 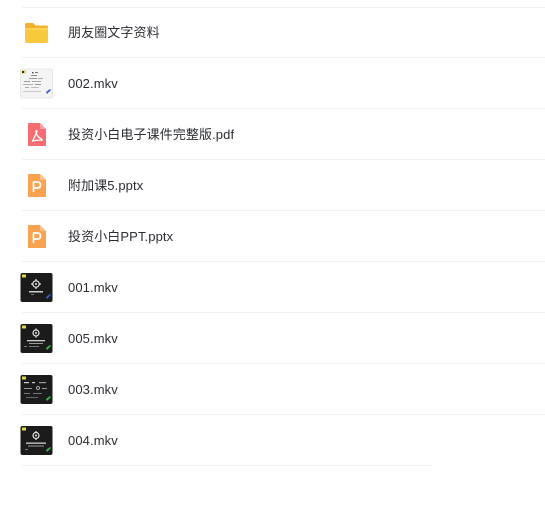 I want to click on file-name: 003.mkv, so click(x=93, y=389).